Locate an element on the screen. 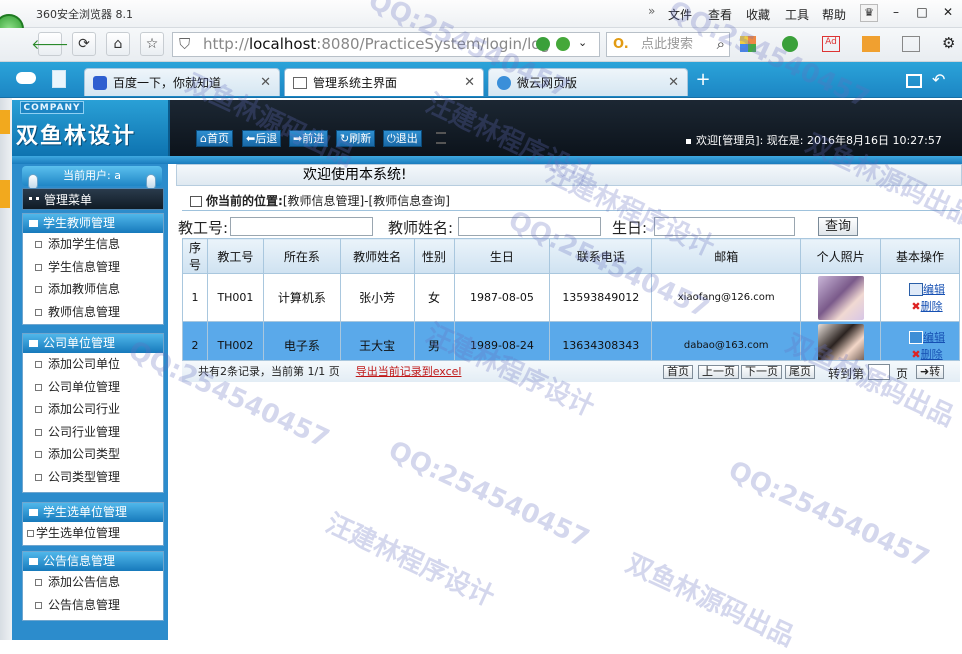 This screenshot has width=962, height=654. tab-baidu: 百度一下，你就知道 ✕ is located at coordinates (182, 82).